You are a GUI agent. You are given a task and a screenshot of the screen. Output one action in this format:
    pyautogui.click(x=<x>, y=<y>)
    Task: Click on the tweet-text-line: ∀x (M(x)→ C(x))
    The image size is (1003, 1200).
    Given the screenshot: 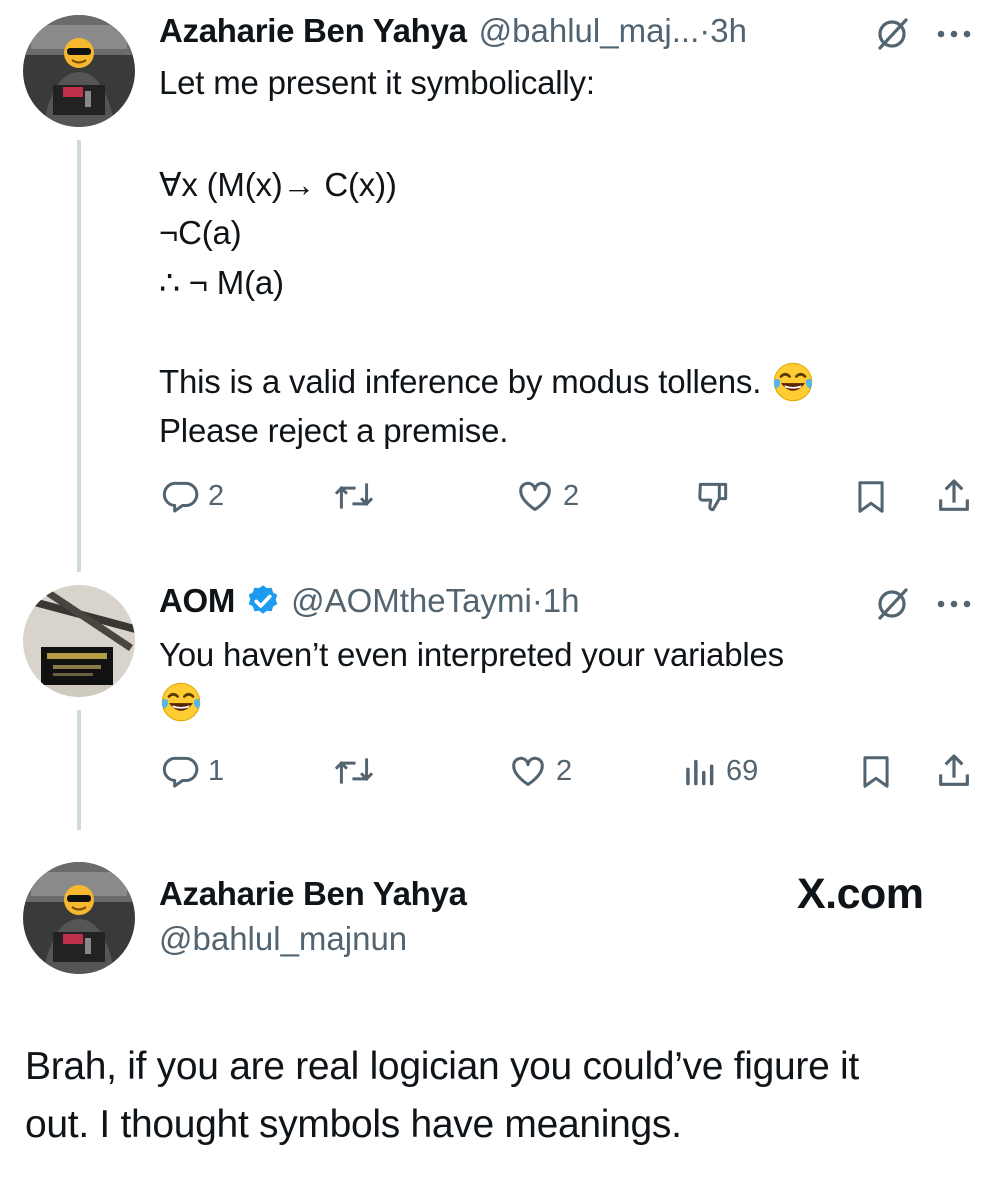 What is the action you would take?
    pyautogui.click(x=278, y=184)
    